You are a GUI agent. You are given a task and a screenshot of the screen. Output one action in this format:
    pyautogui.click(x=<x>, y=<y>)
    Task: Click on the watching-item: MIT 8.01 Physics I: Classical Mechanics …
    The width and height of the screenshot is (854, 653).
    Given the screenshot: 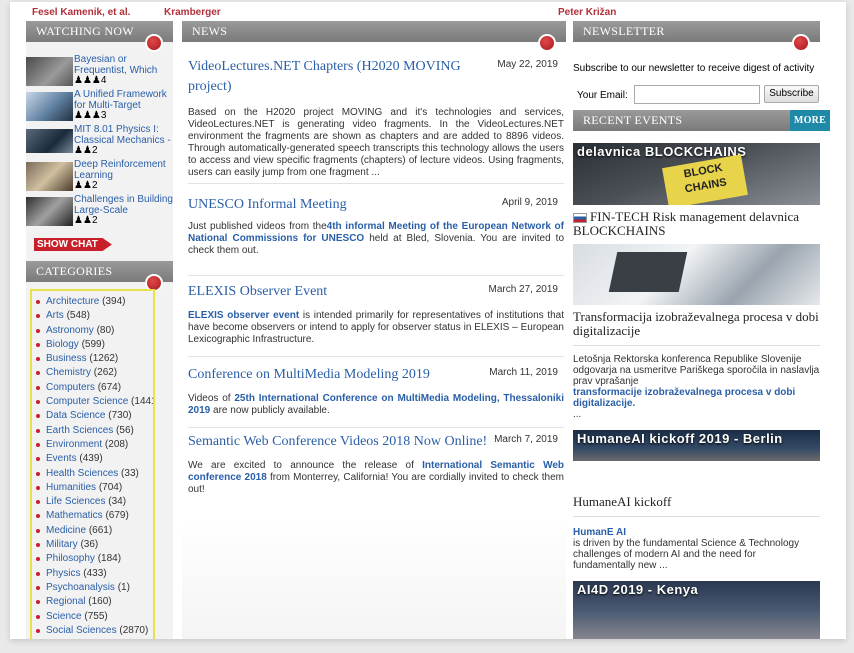 What is the action you would take?
    pyautogui.click(x=99, y=140)
    